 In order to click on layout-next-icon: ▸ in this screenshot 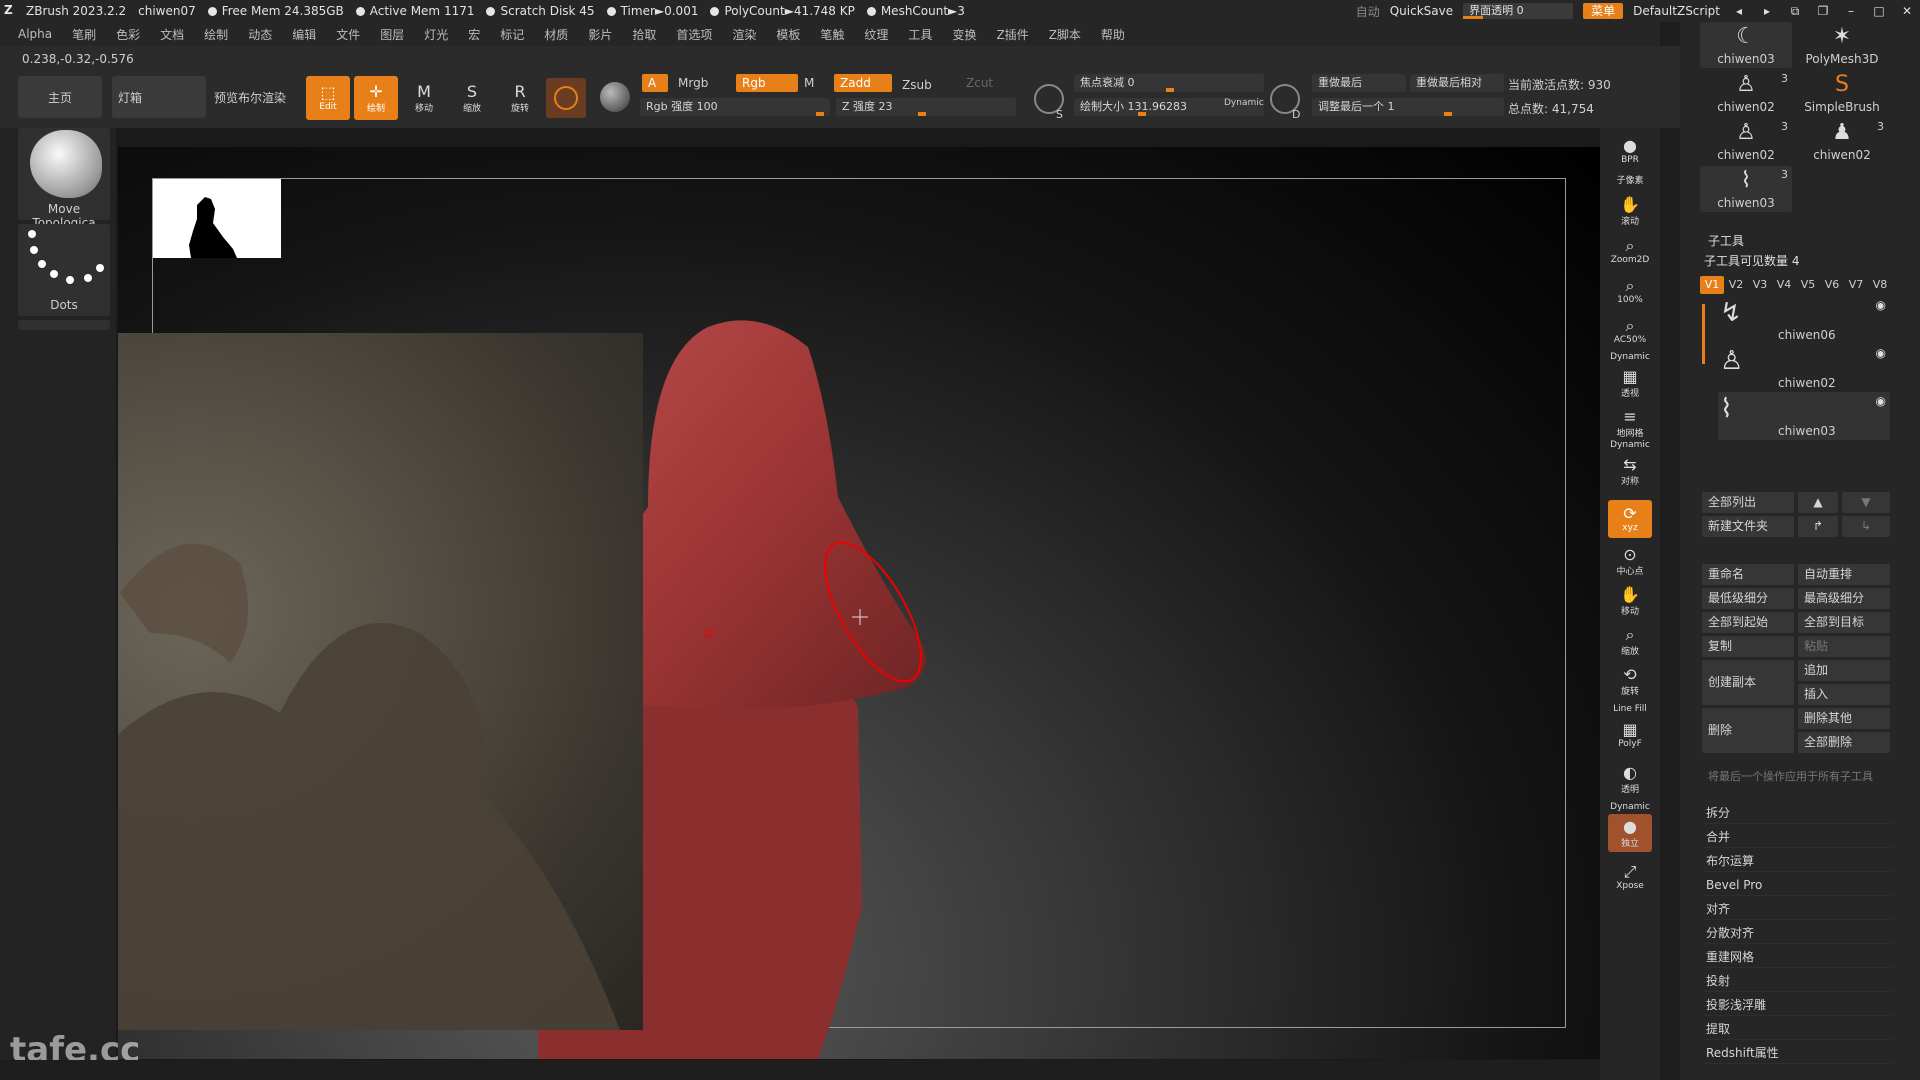, I will do `click(1767, 11)`.